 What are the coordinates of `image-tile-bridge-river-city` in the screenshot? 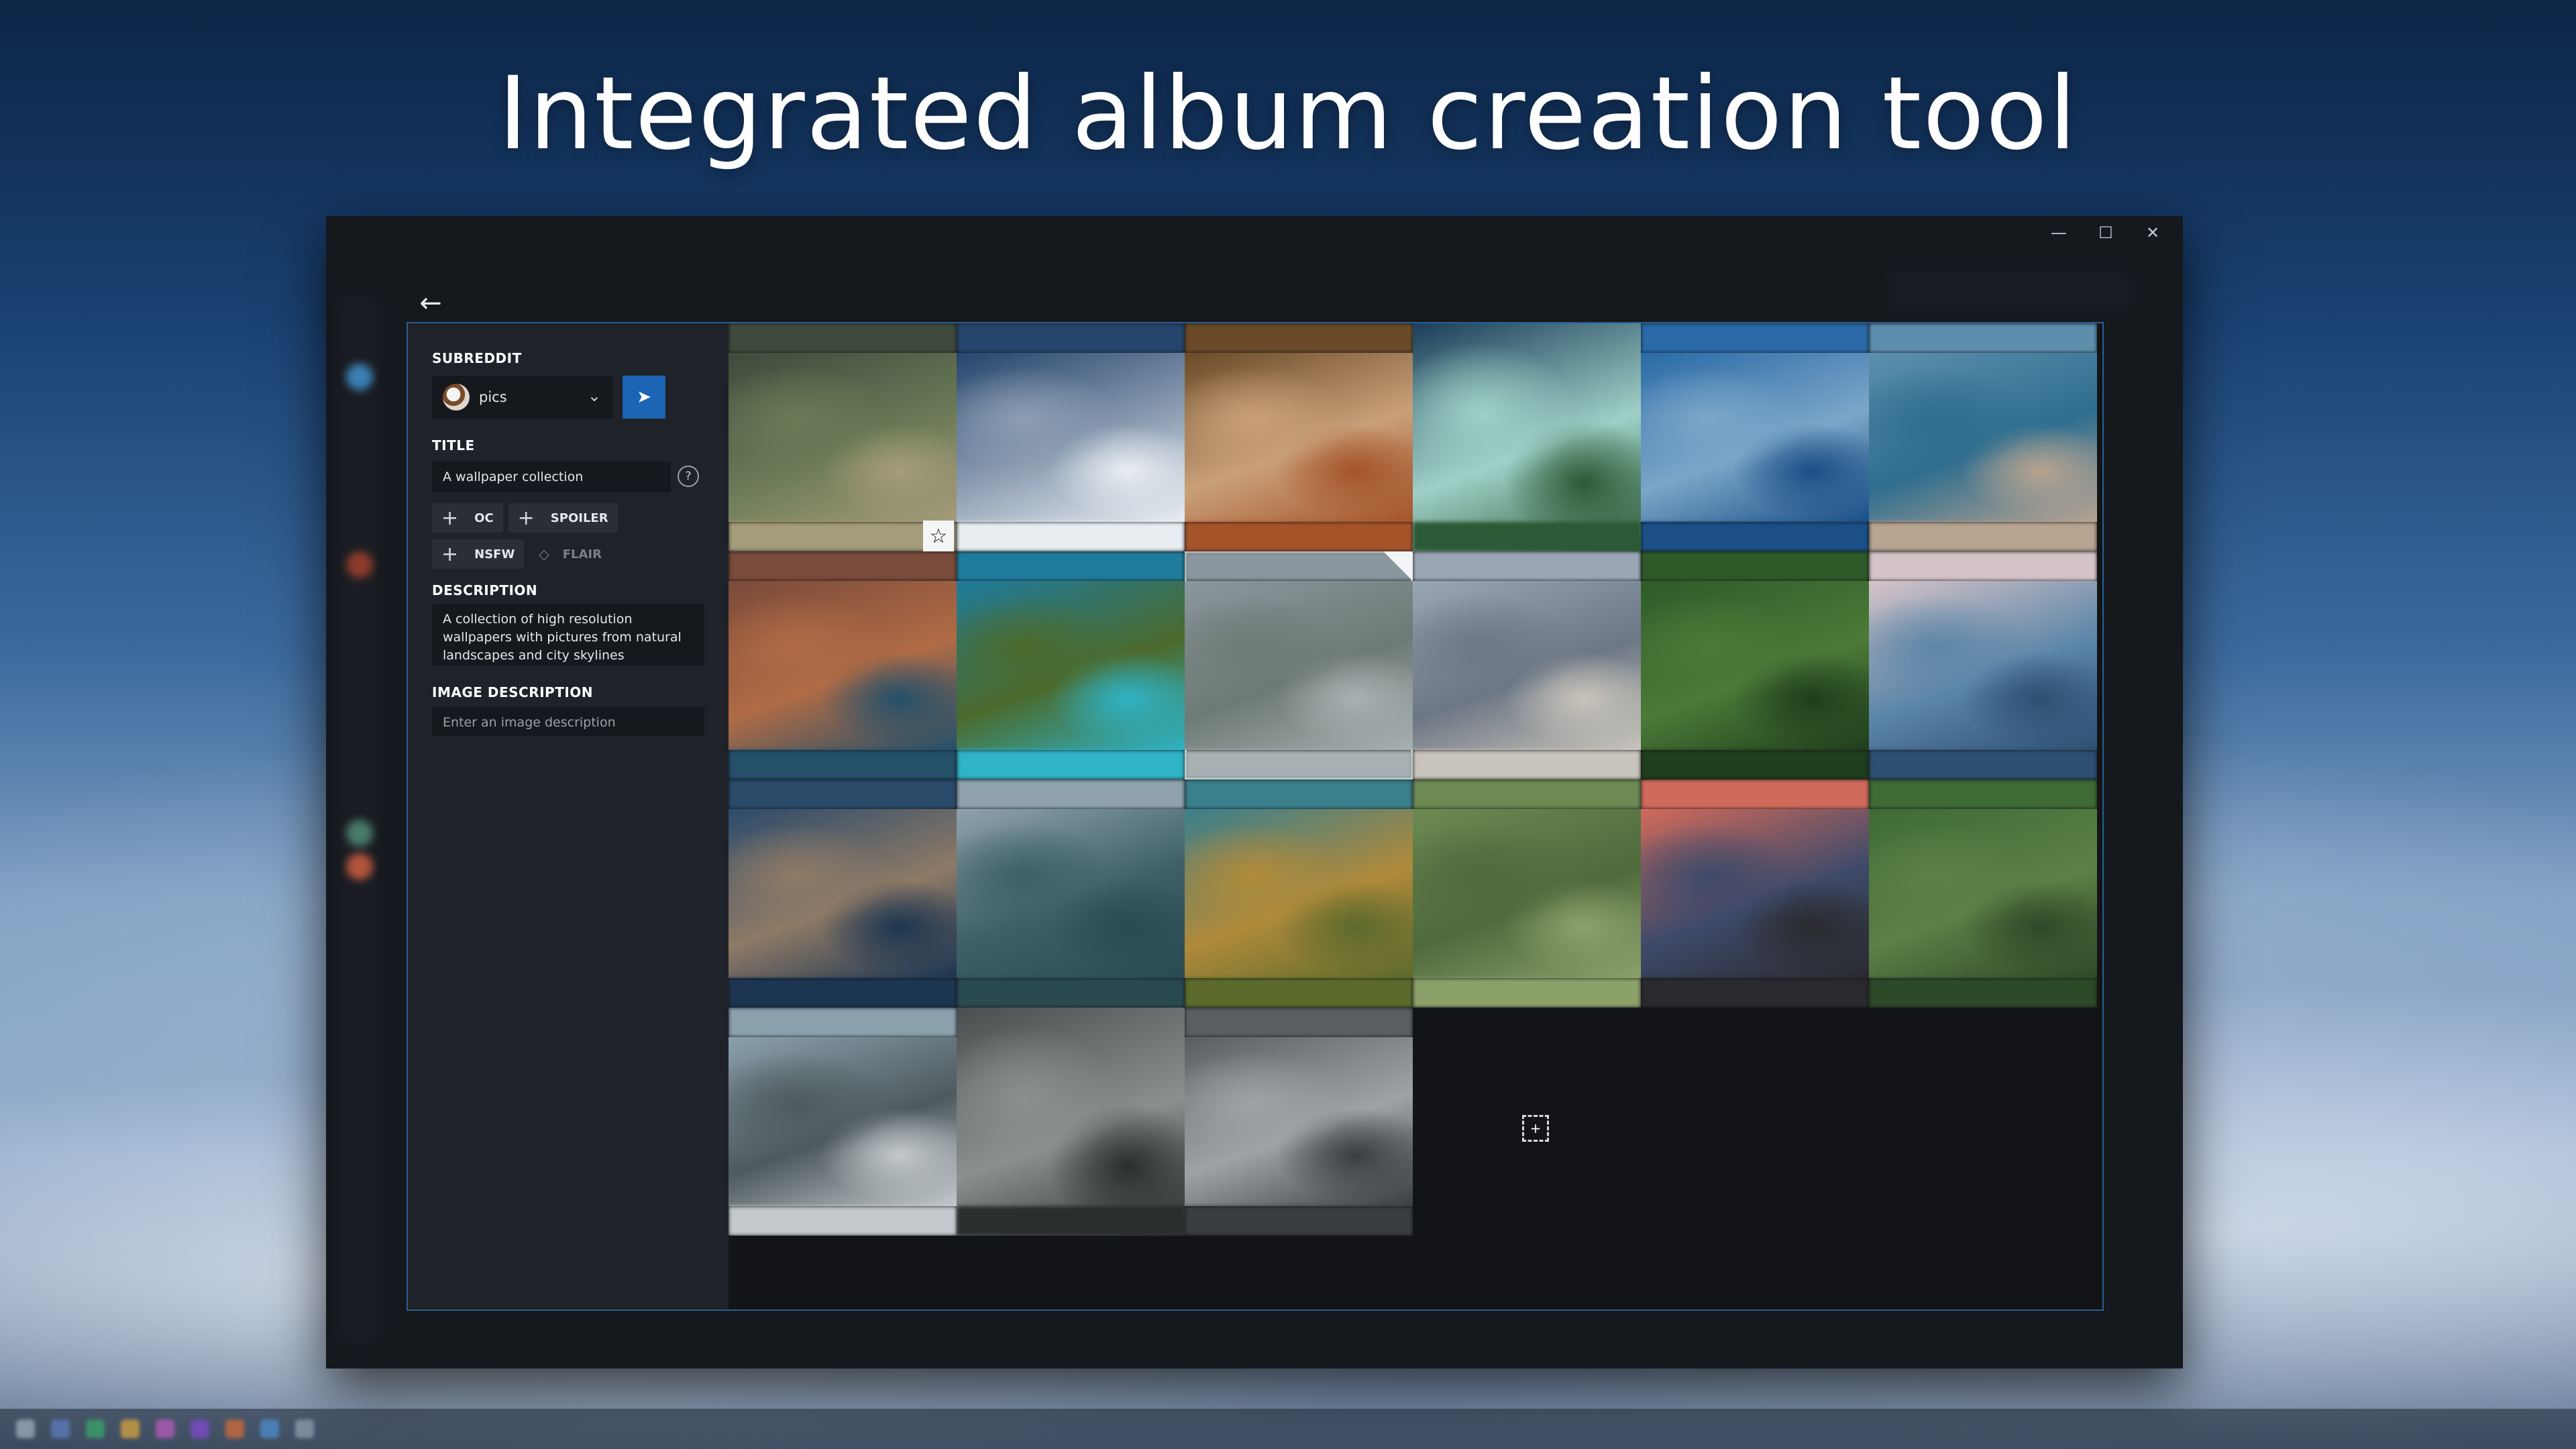 It's located at (1527, 665).